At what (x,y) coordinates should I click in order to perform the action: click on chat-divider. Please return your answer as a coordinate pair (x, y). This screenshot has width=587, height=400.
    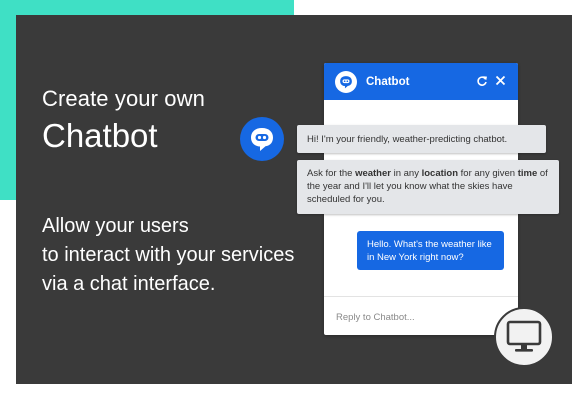
    Looking at the image, I should click on (421, 296).